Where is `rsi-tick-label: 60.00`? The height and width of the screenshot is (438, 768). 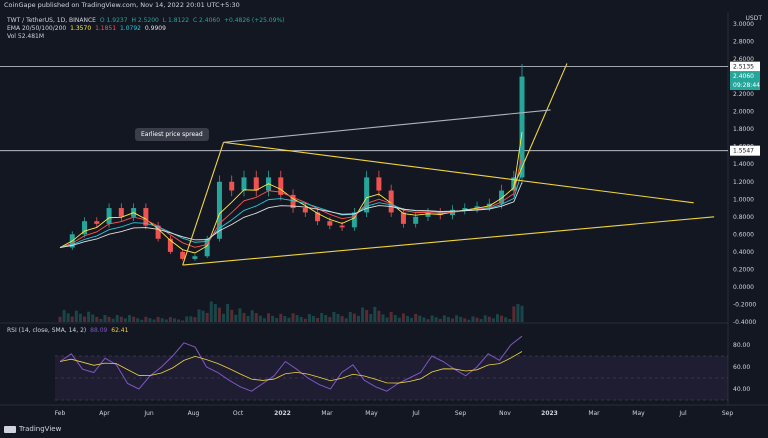
rsi-tick-label: 60.00 is located at coordinates (741, 367).